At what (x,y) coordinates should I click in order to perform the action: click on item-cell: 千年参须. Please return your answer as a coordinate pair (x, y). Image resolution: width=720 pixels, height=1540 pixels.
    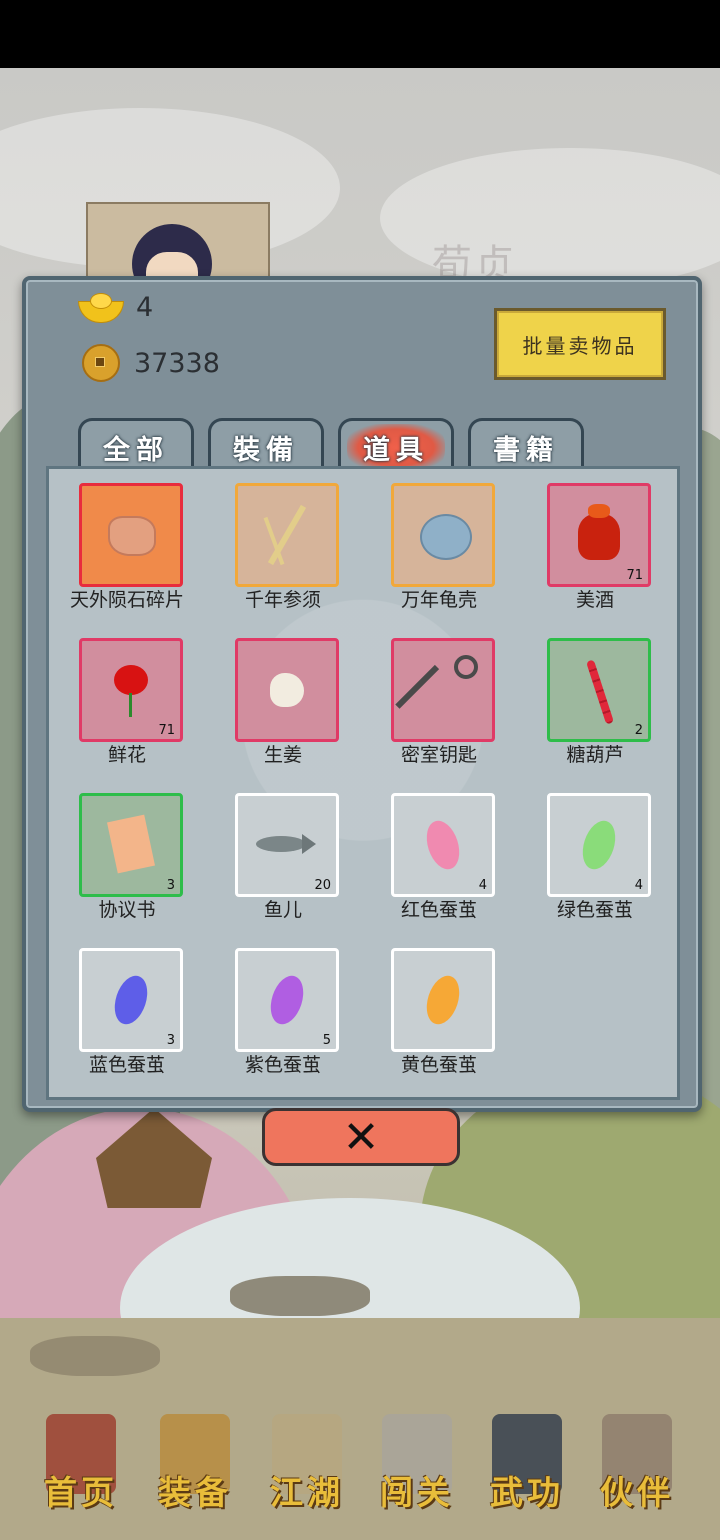
    Looking at the image, I should click on (283, 544).